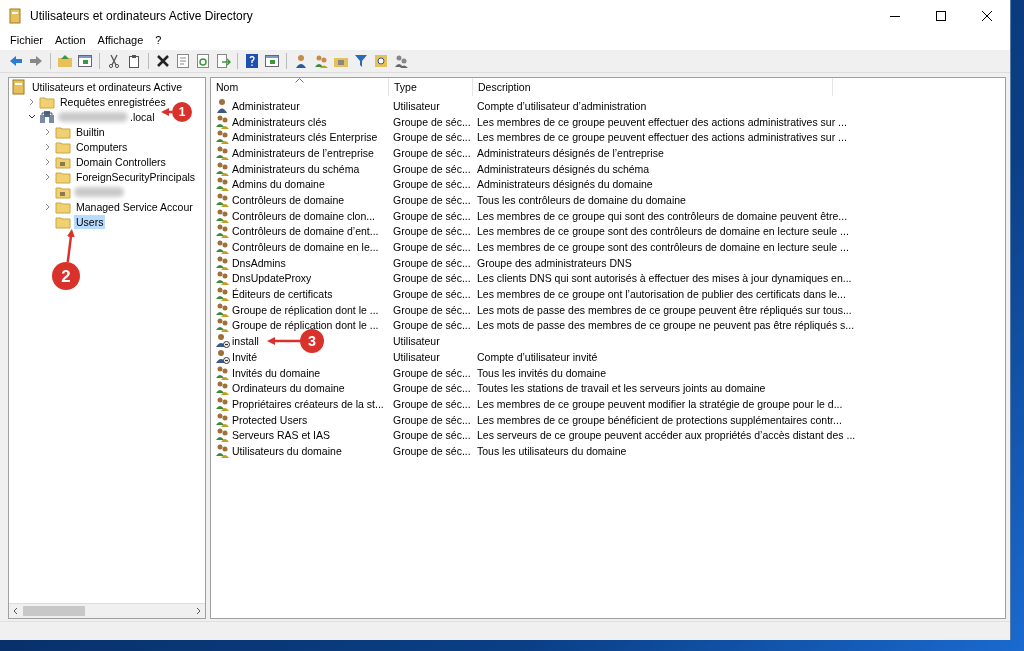 This screenshot has width=1024, height=651. Describe the element at coordinates (142, 116) in the screenshot. I see `tree-item: .local` at that location.